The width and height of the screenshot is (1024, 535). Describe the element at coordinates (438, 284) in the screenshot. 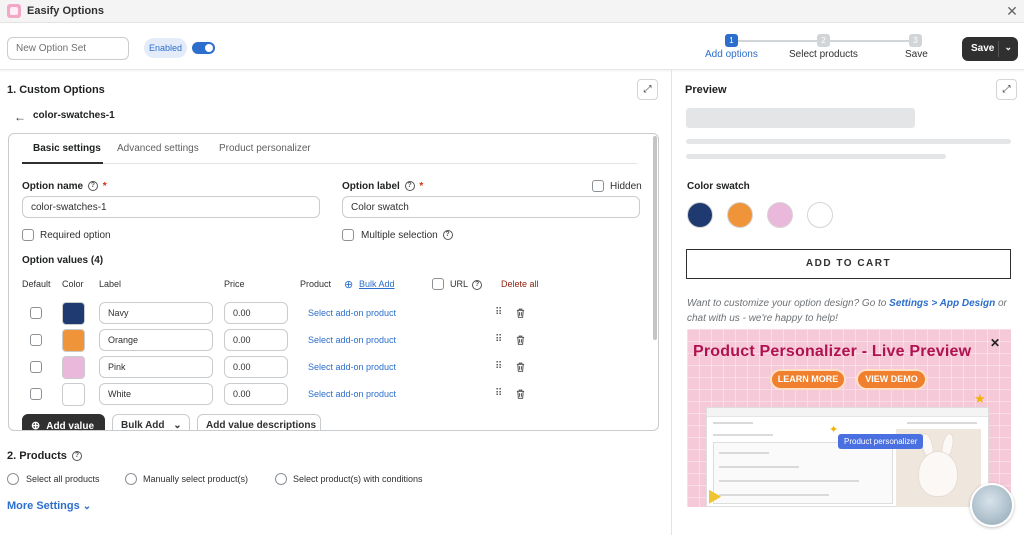

I see `url-checkbox` at that location.